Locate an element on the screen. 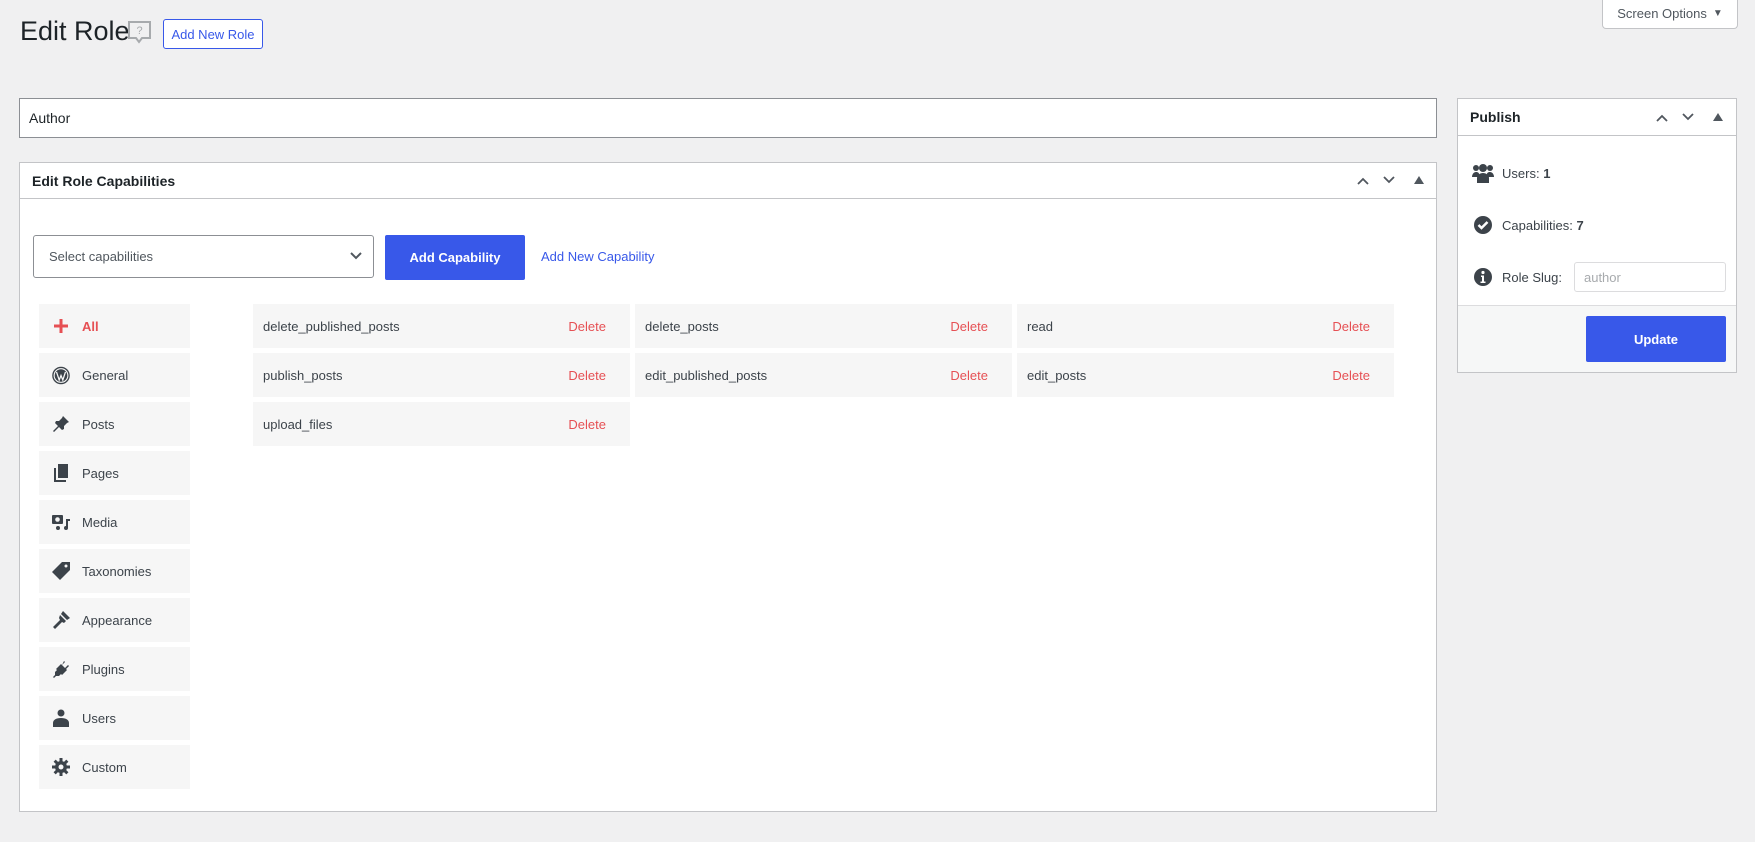  info-icon is located at coordinates (1483, 277).